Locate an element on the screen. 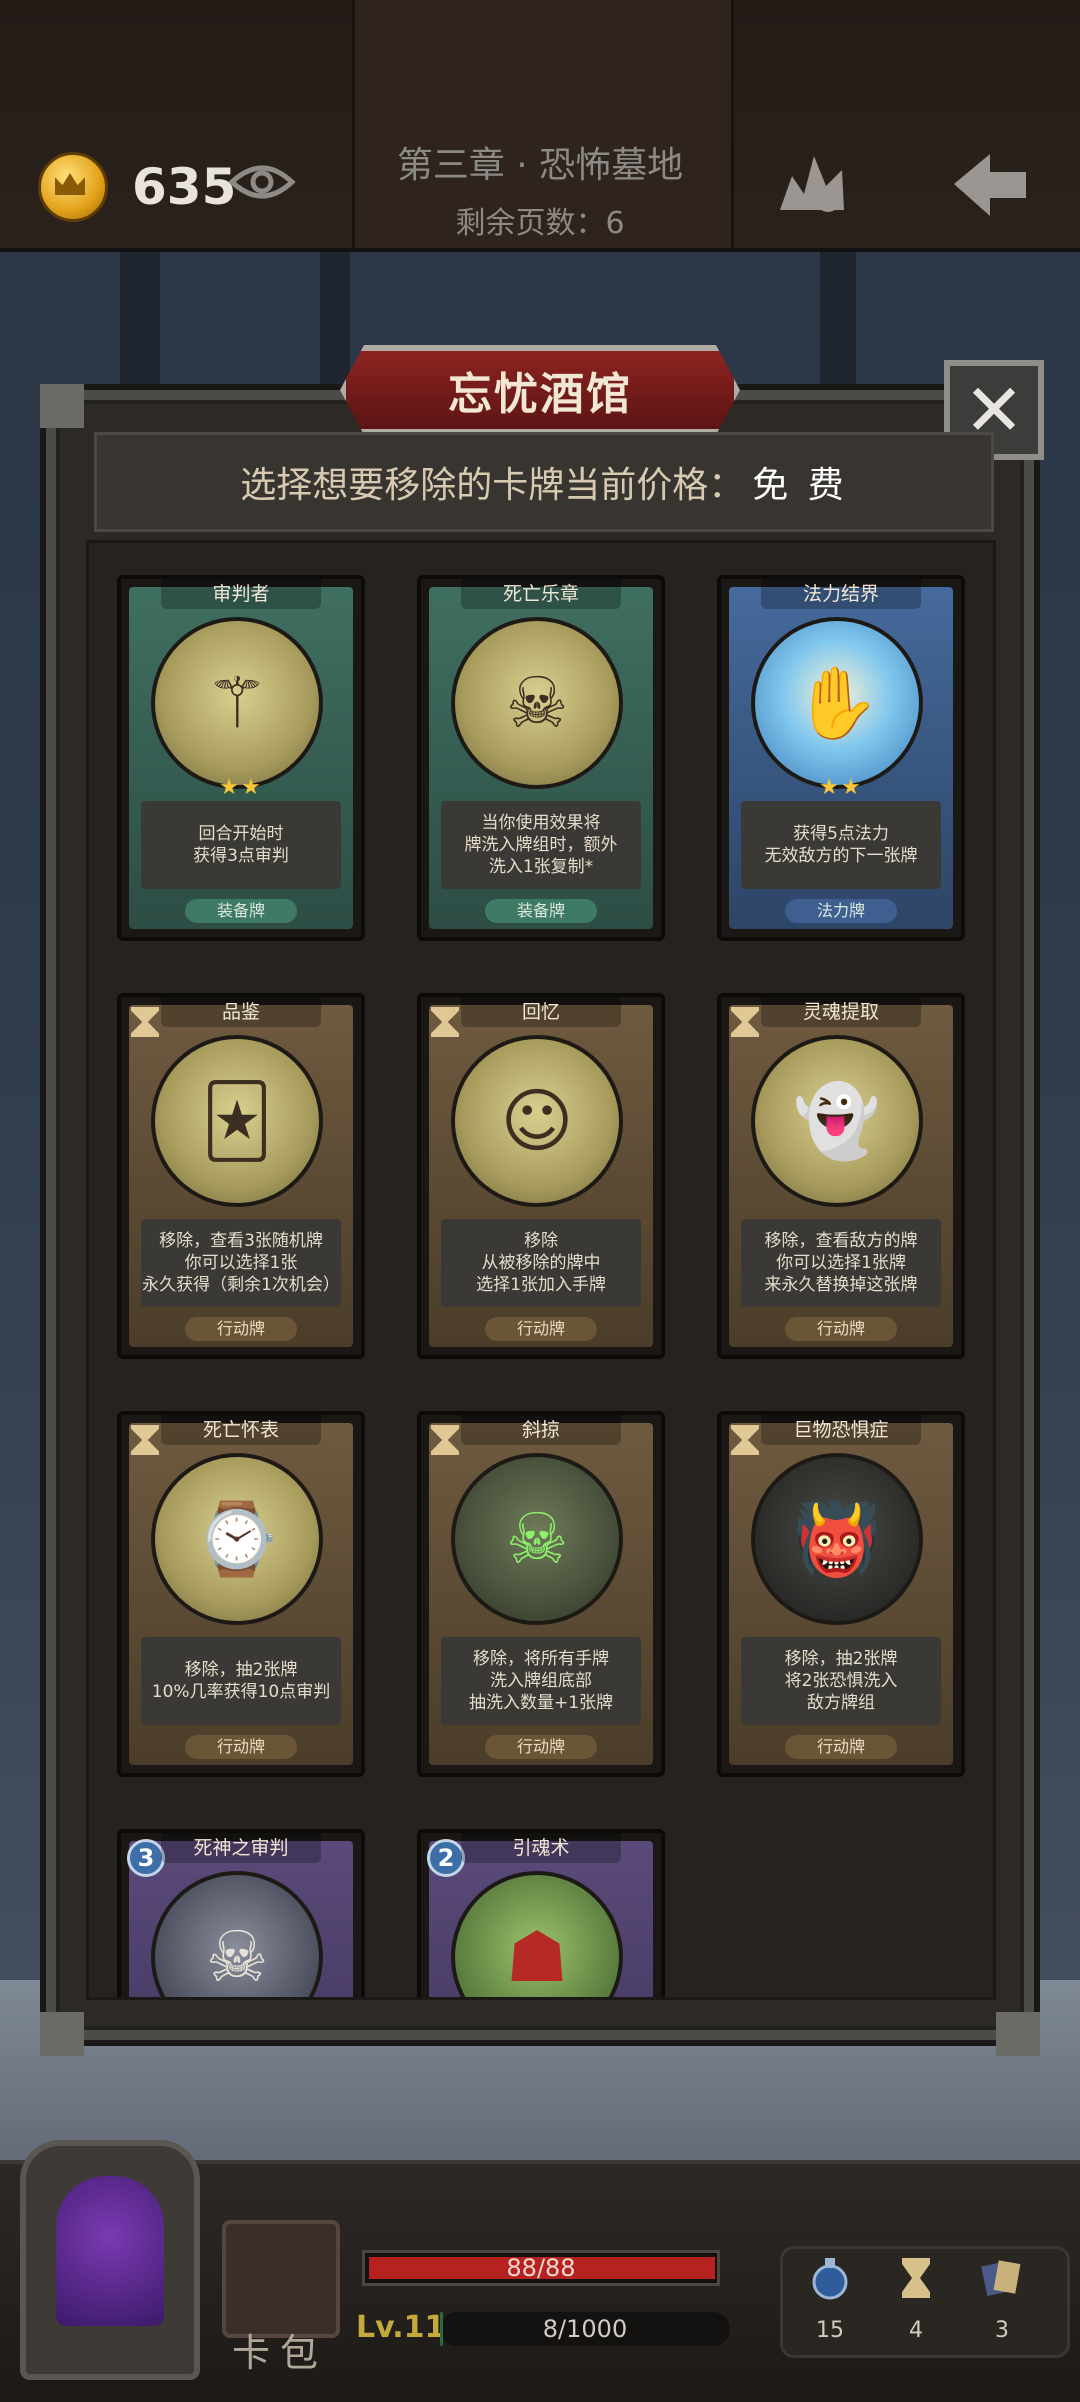  card-name: 引魂术 is located at coordinates (541, 1848).